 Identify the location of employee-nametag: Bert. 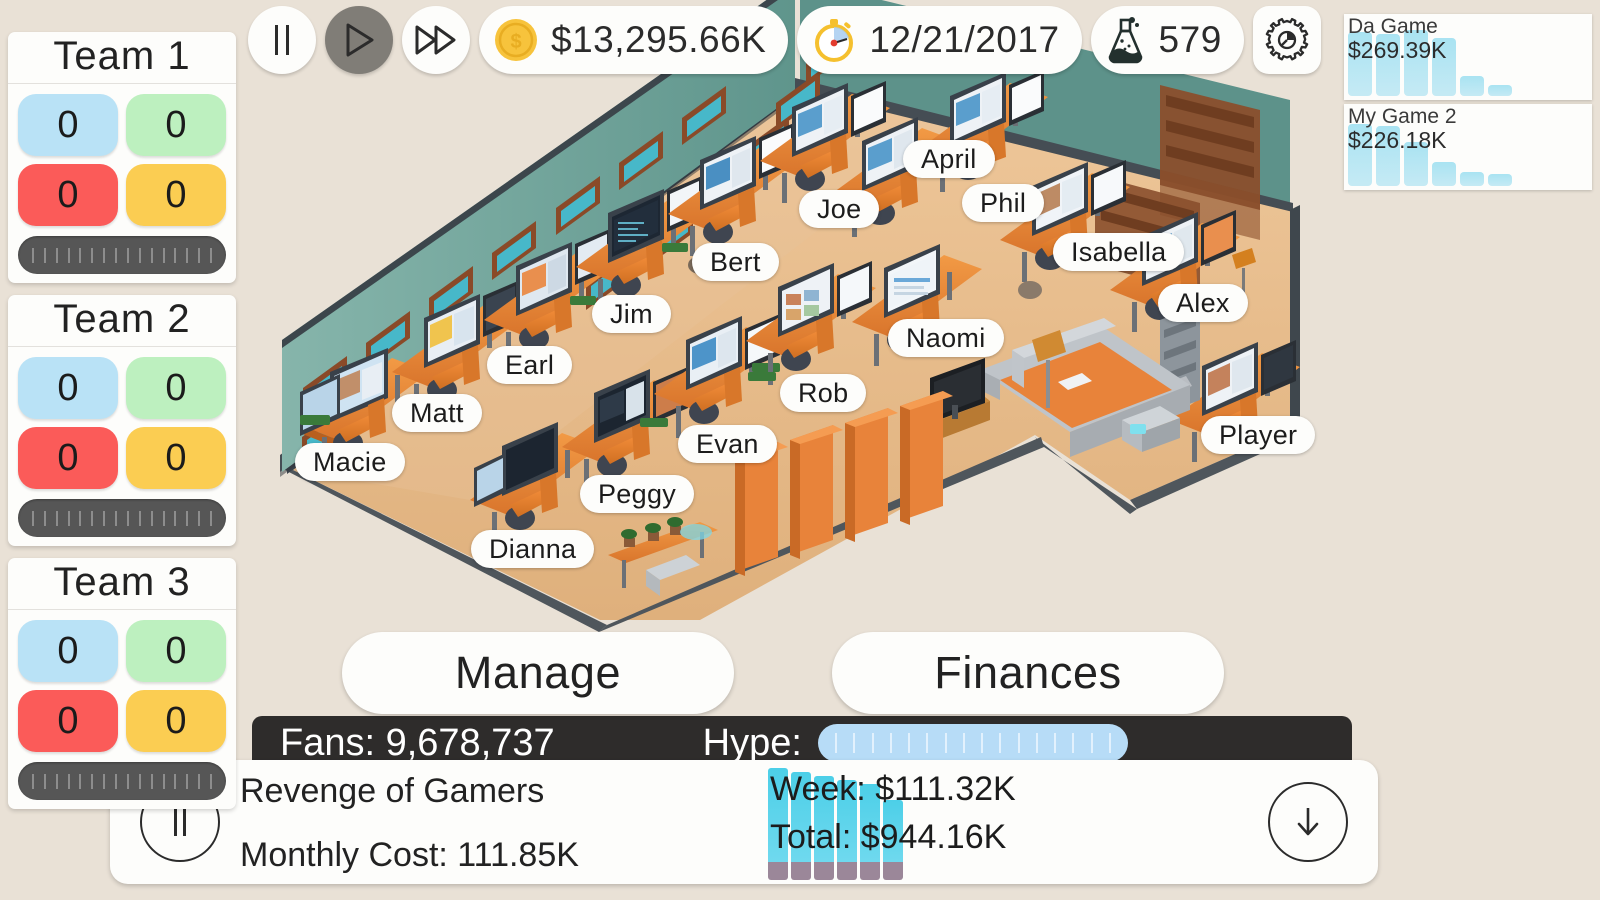
(735, 262).